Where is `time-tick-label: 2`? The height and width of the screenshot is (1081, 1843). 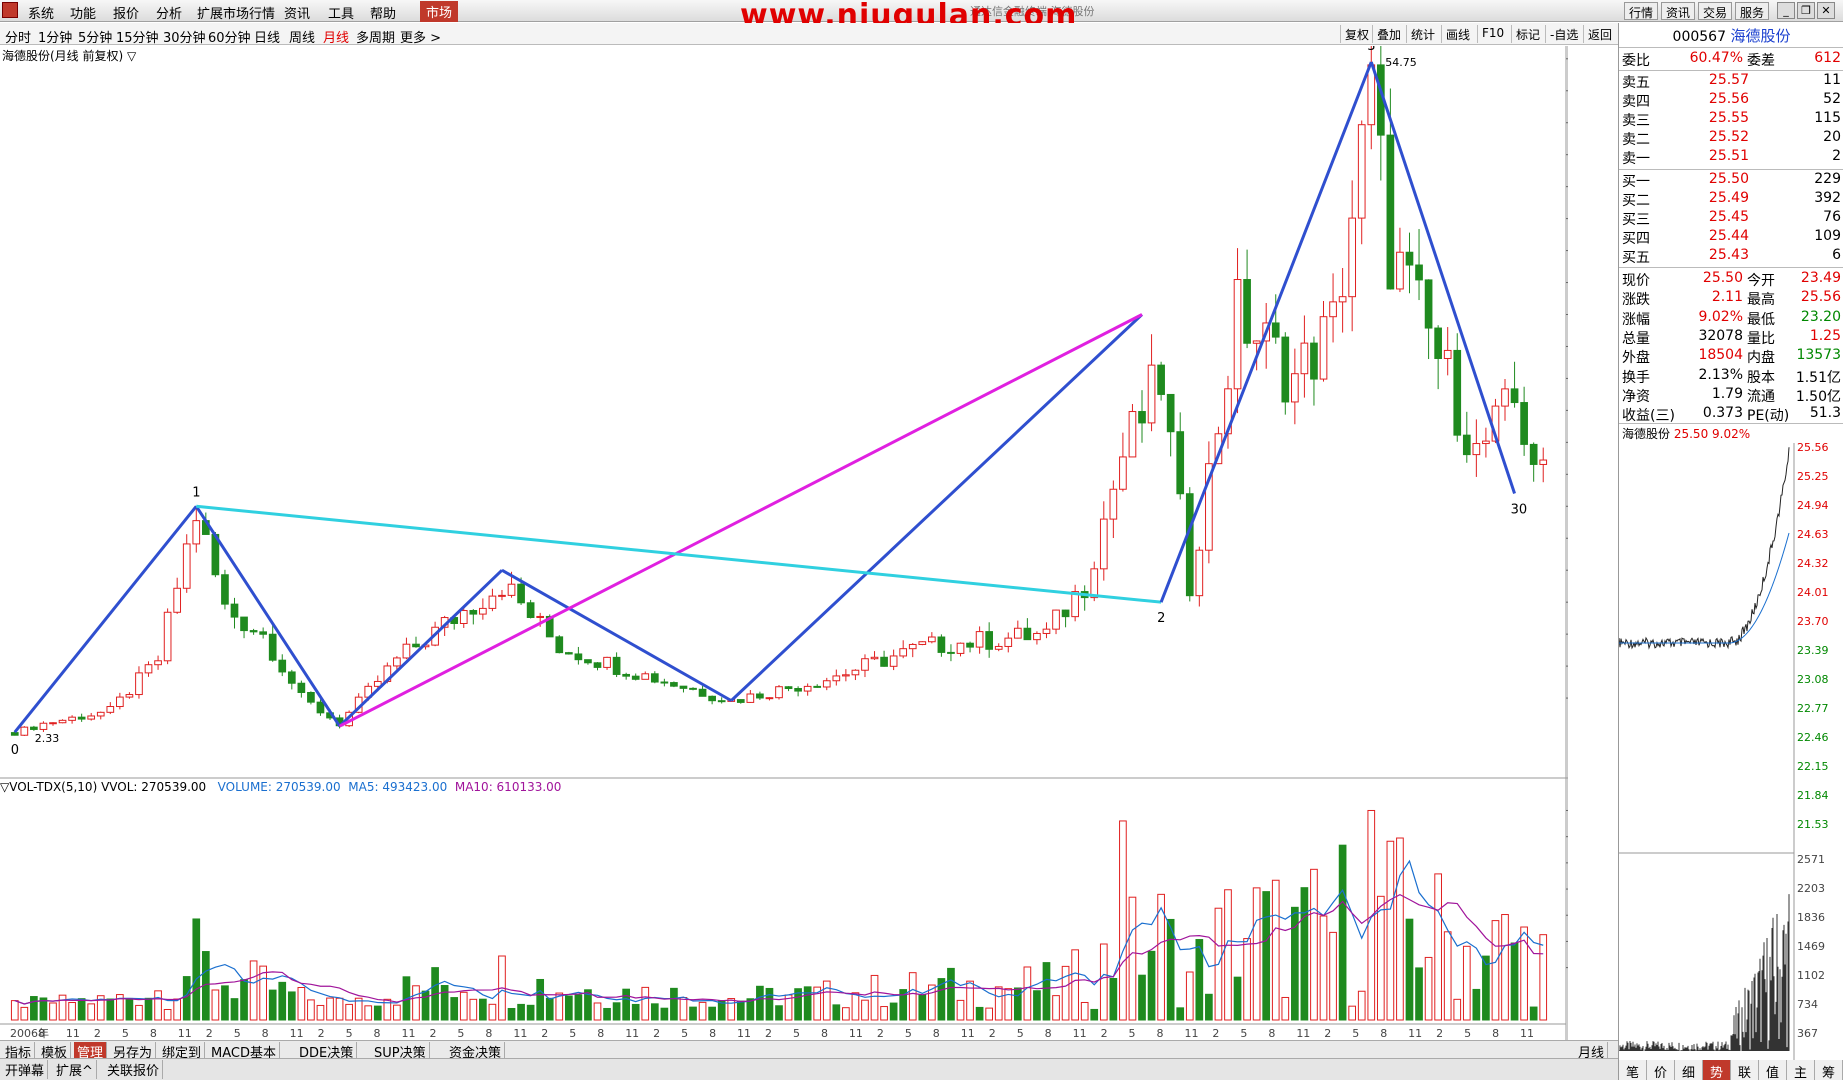
time-tick-label: 2 is located at coordinates (1215, 1033).